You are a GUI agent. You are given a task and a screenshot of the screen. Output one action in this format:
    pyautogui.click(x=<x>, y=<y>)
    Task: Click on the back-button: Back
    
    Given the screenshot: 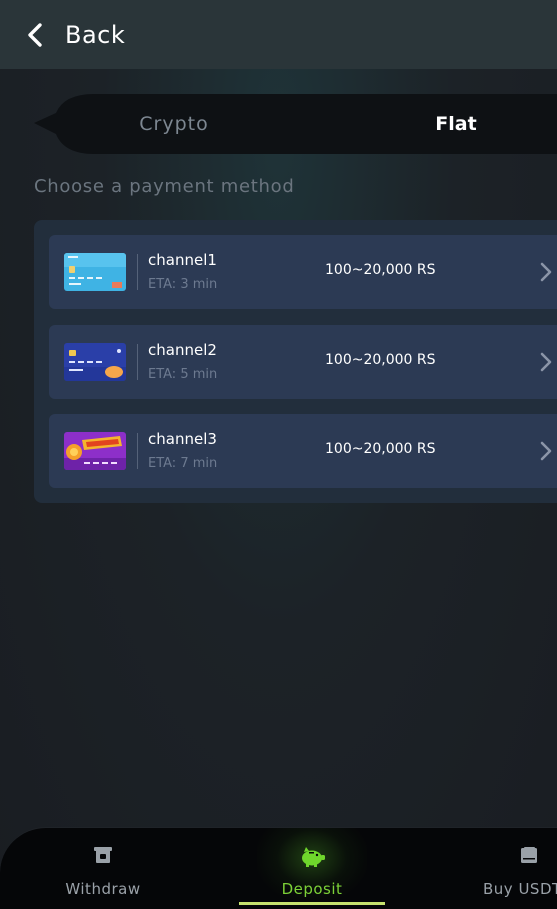 What is the action you would take?
    pyautogui.click(x=75, y=35)
    